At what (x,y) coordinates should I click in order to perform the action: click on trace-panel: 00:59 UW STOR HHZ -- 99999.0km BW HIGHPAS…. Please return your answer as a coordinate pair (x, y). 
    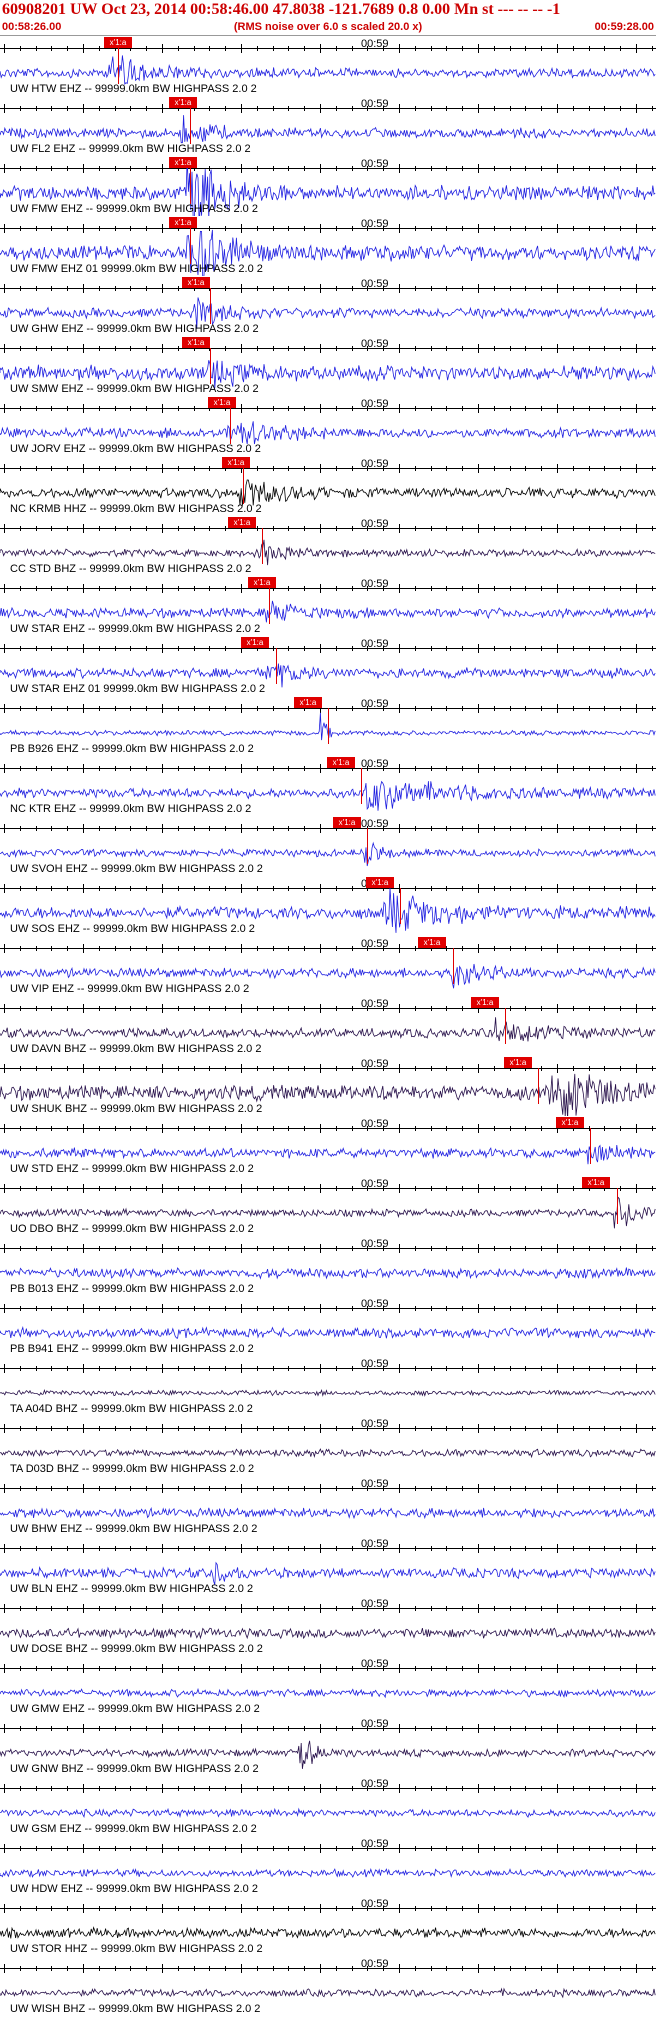
    Looking at the image, I should click on (328, 1926).